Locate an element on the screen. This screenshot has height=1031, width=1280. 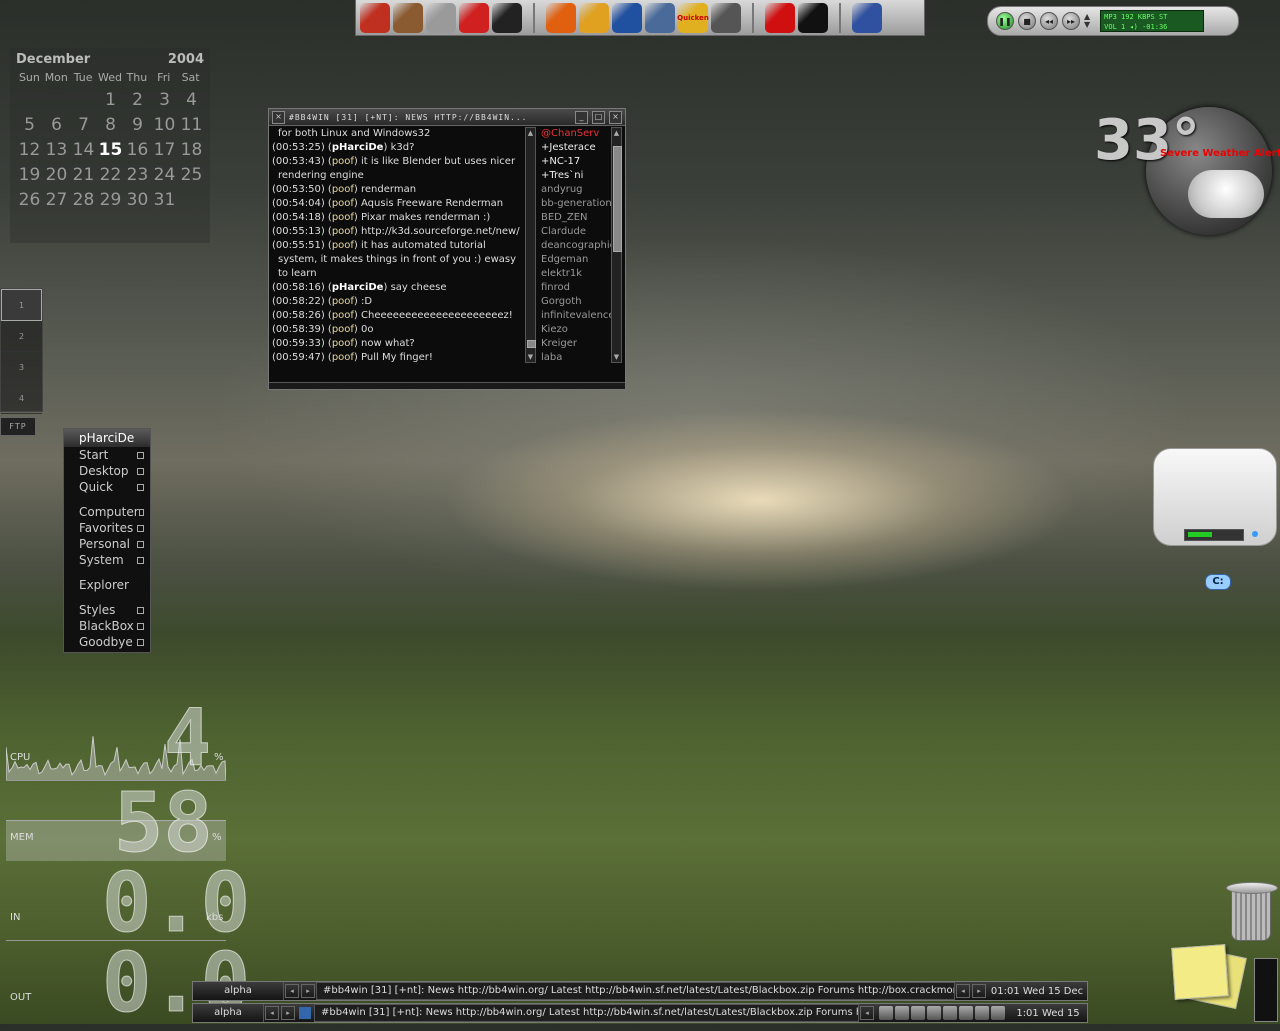
calendar-day: 8 is located at coordinates (110, 125).